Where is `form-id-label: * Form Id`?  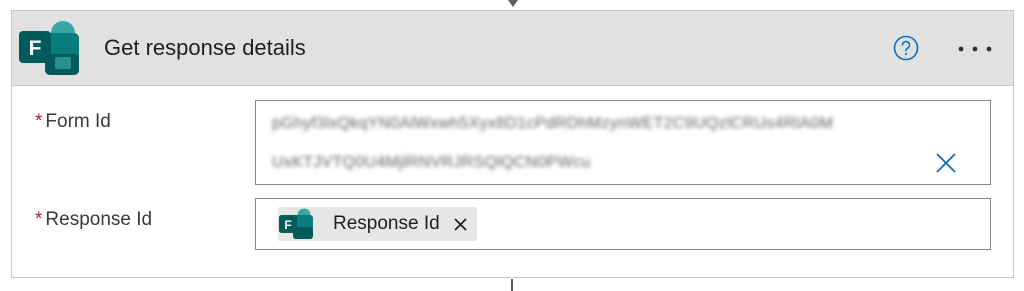
form-id-label: * Form Id is located at coordinates (73, 122).